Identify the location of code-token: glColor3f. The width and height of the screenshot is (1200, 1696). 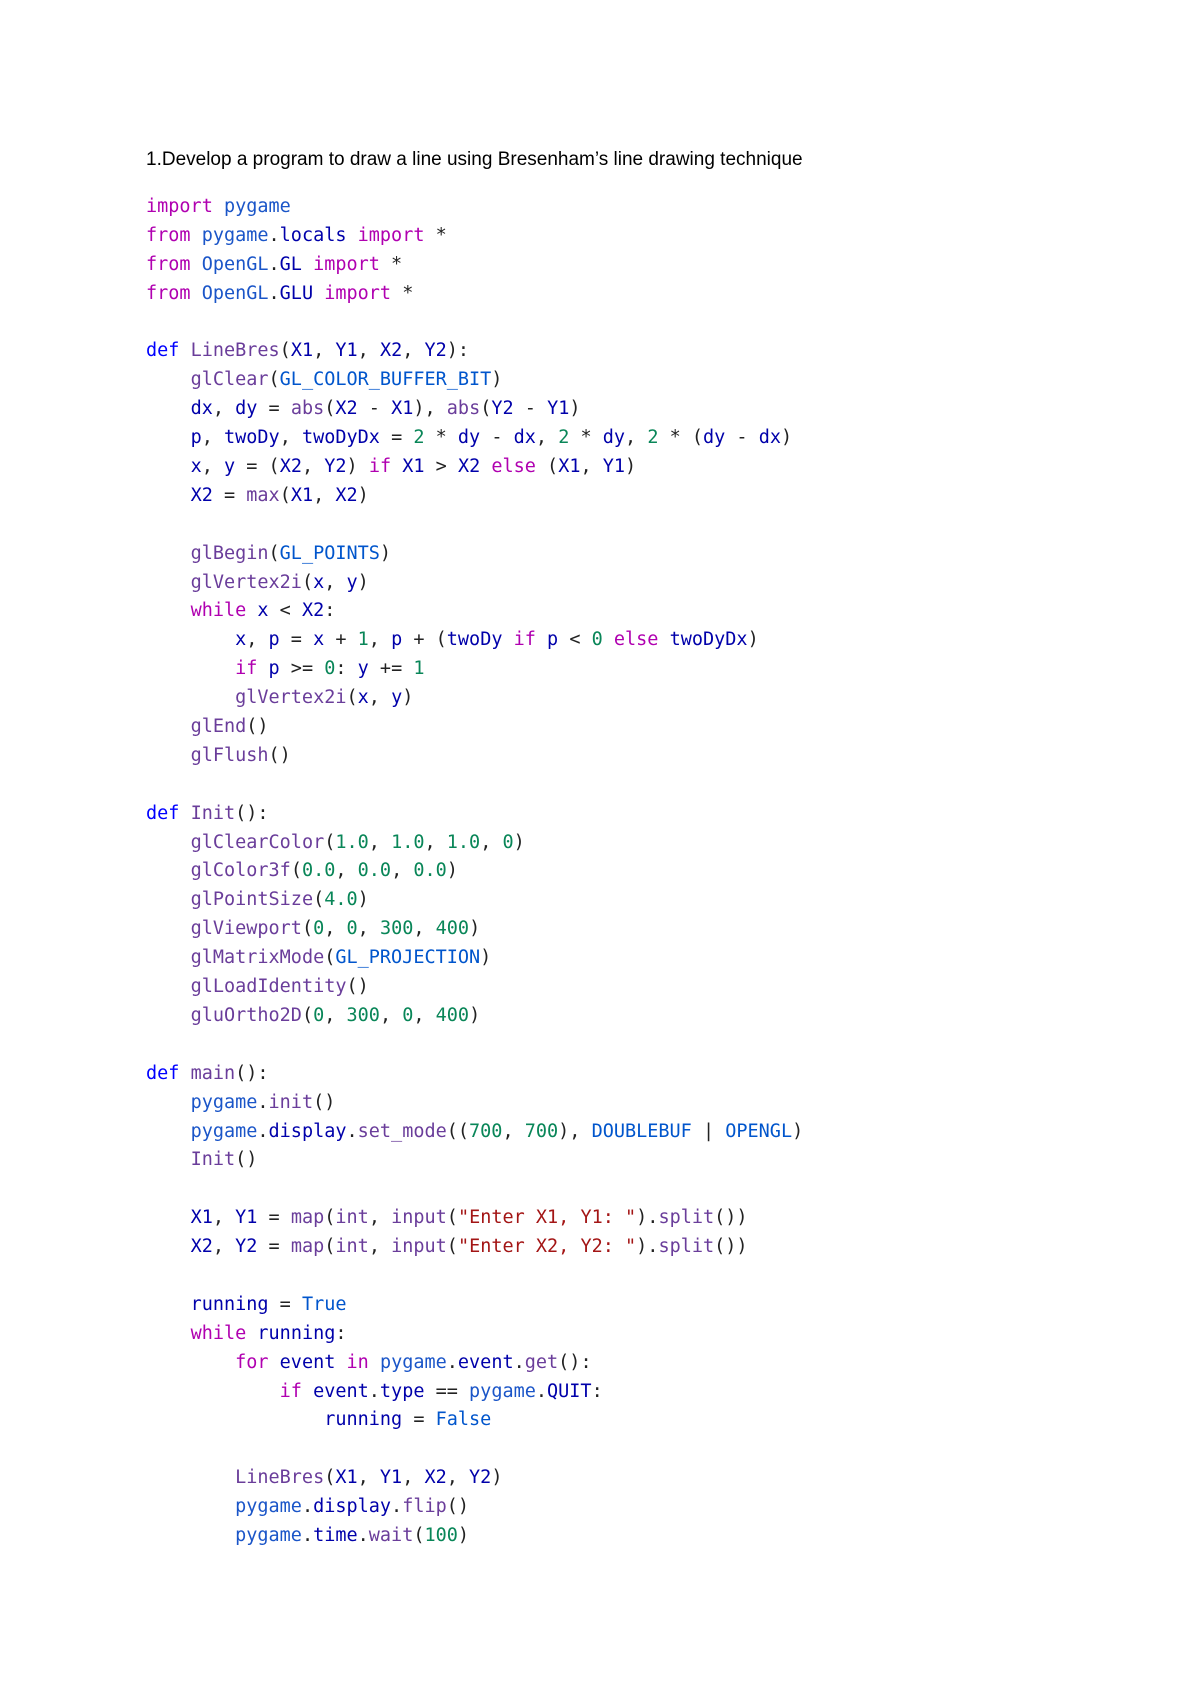
(240, 871).